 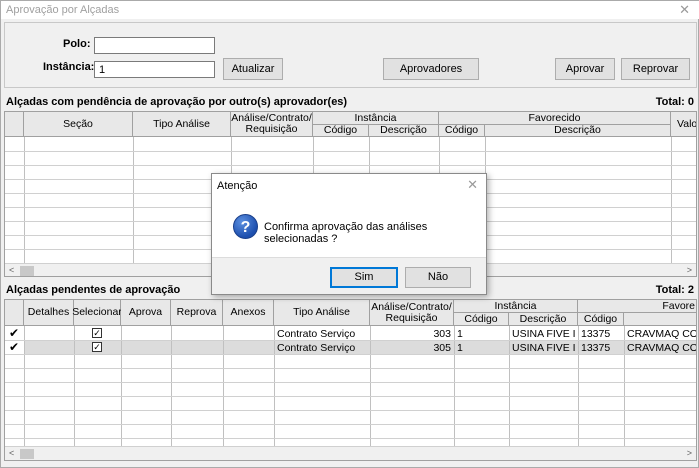 What do you see at coordinates (93, 290) in the screenshot?
I see `bottom-section-title: Alçadas pendentes de aprovação` at bounding box center [93, 290].